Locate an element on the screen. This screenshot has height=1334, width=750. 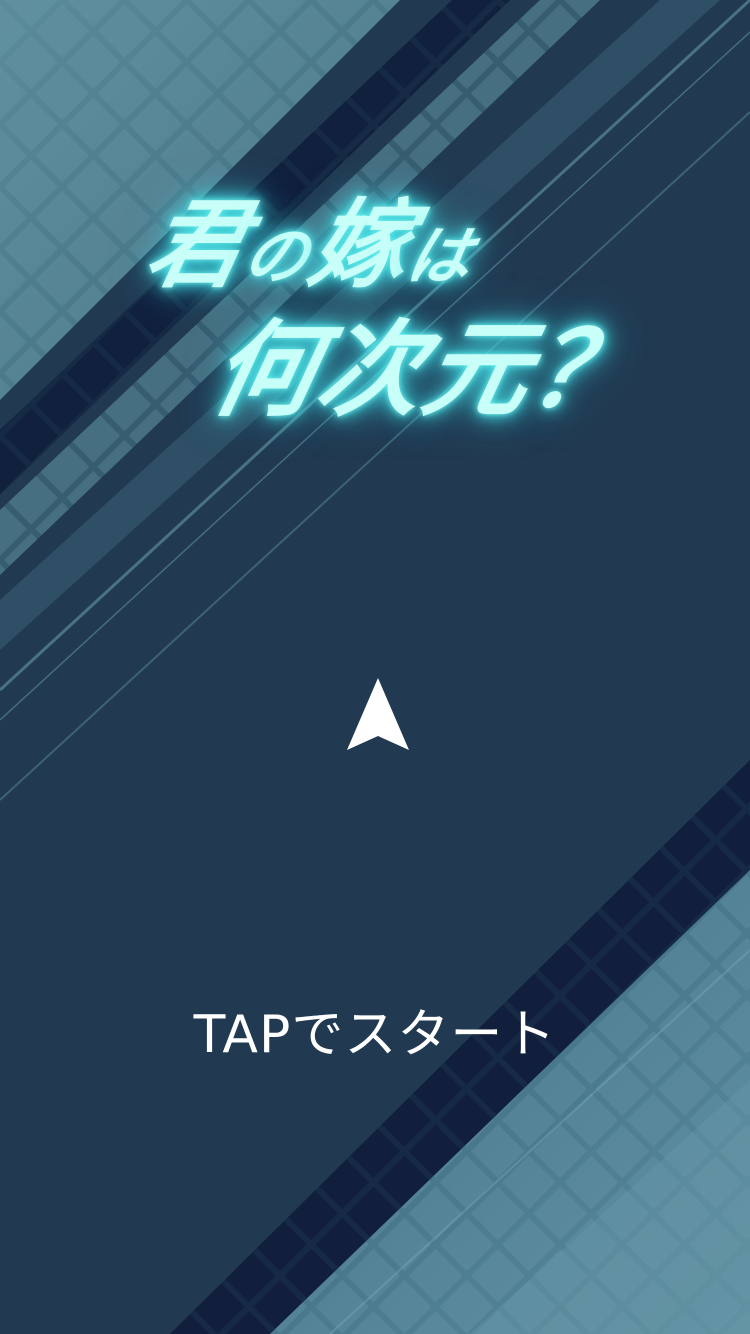
tap-to-start-prompt: TAPでスタート is located at coordinates (375, 1035).